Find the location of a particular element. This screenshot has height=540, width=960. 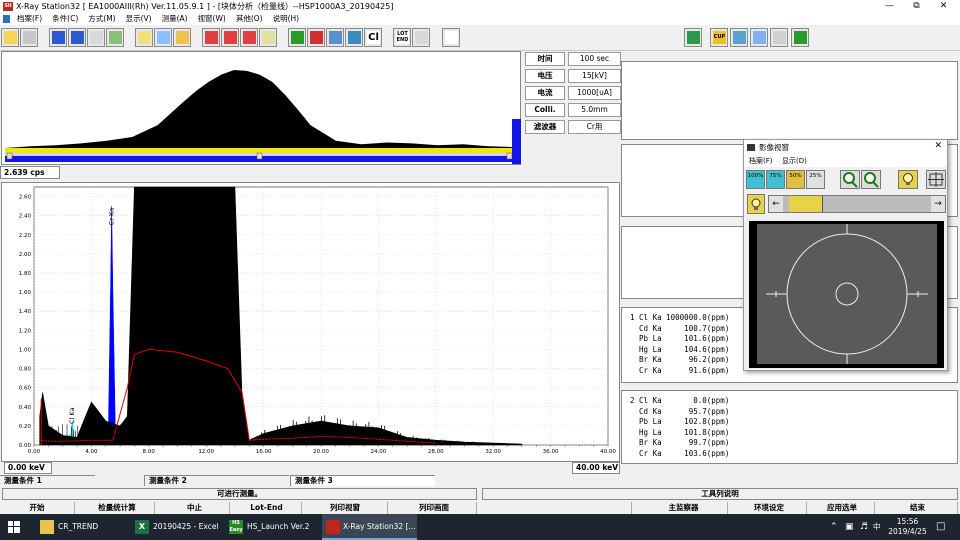

minimize-button: — is located at coordinates (889, 6).